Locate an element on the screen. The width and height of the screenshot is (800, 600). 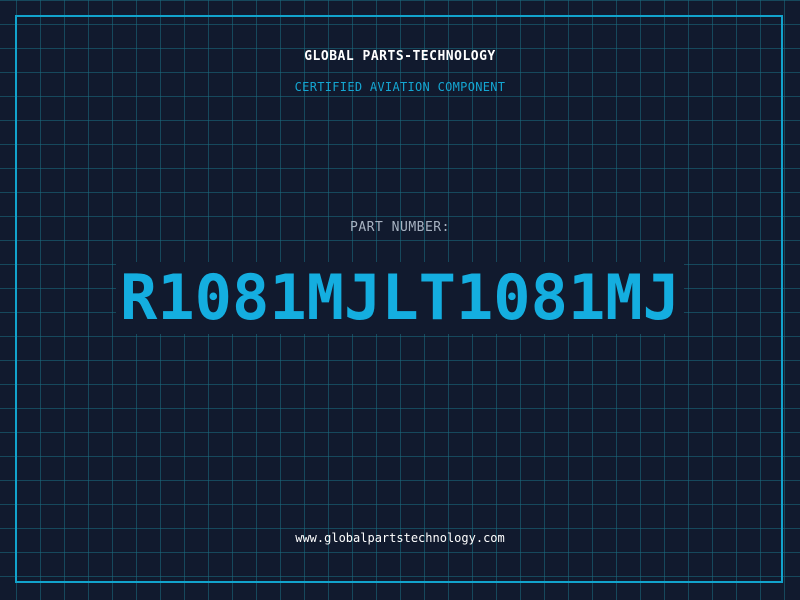
part-number-value: R1081MJLT1081MJ is located at coordinates (400, 298).